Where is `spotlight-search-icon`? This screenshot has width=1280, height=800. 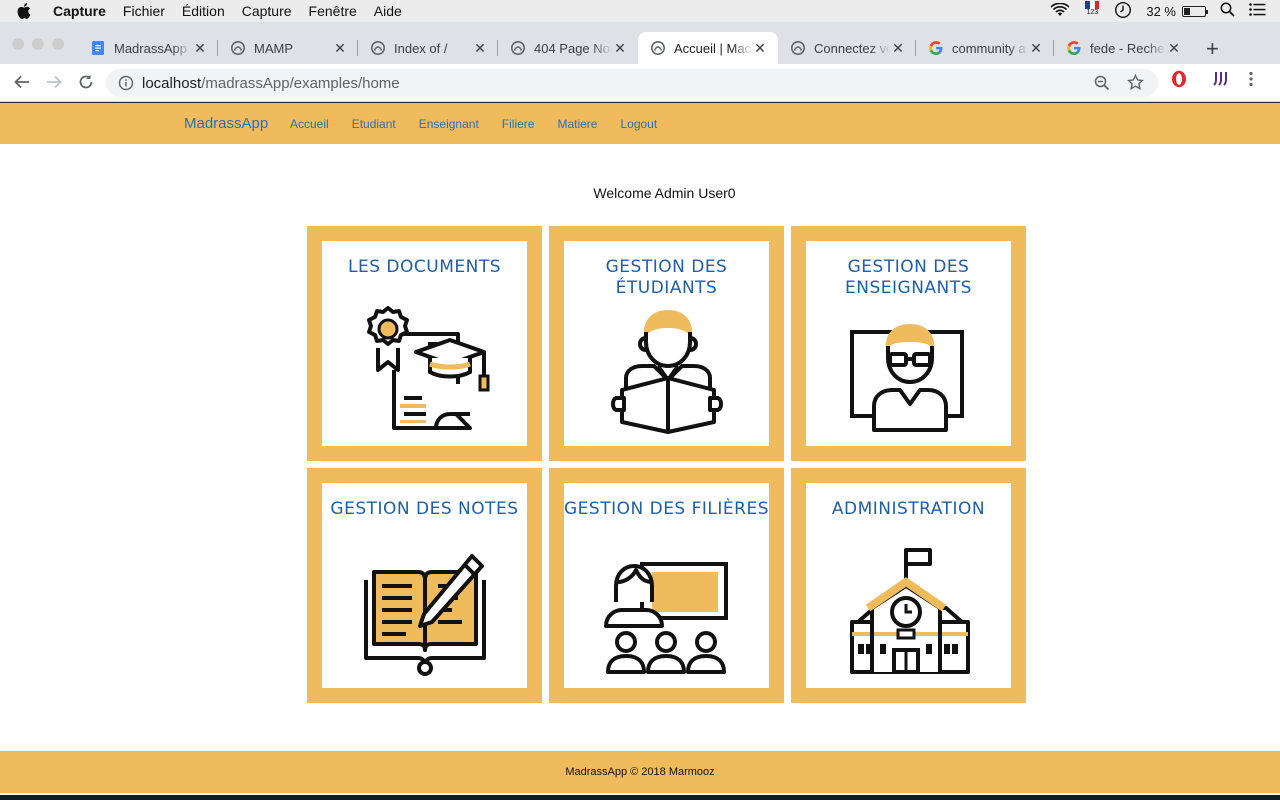 spotlight-search-icon is located at coordinates (1227, 11).